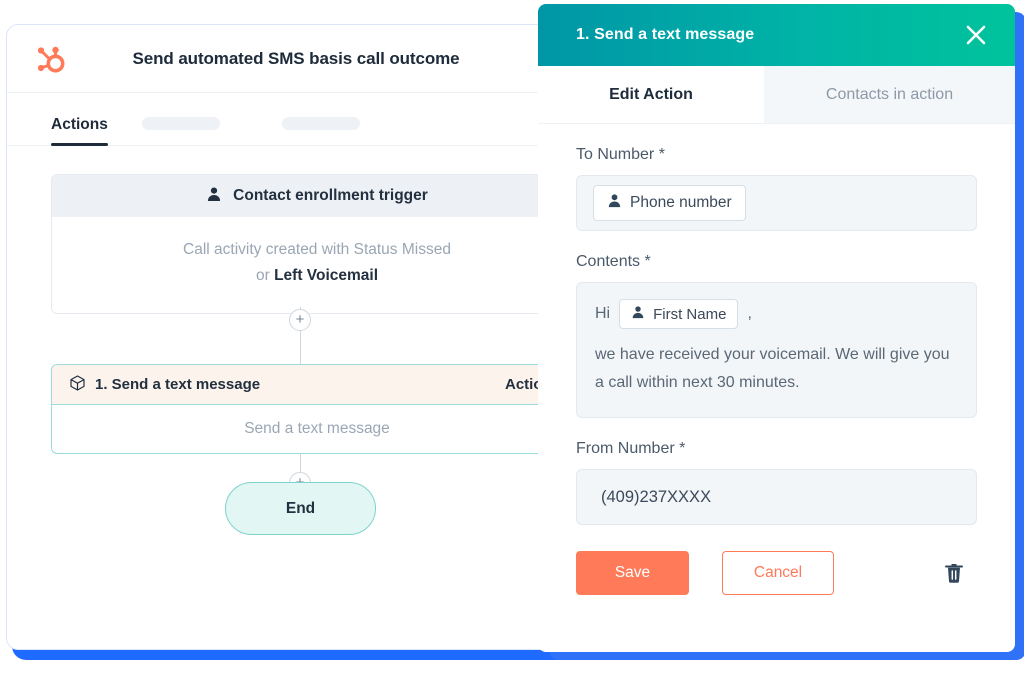  I want to click on add-step-button-1: +, so click(300, 320).